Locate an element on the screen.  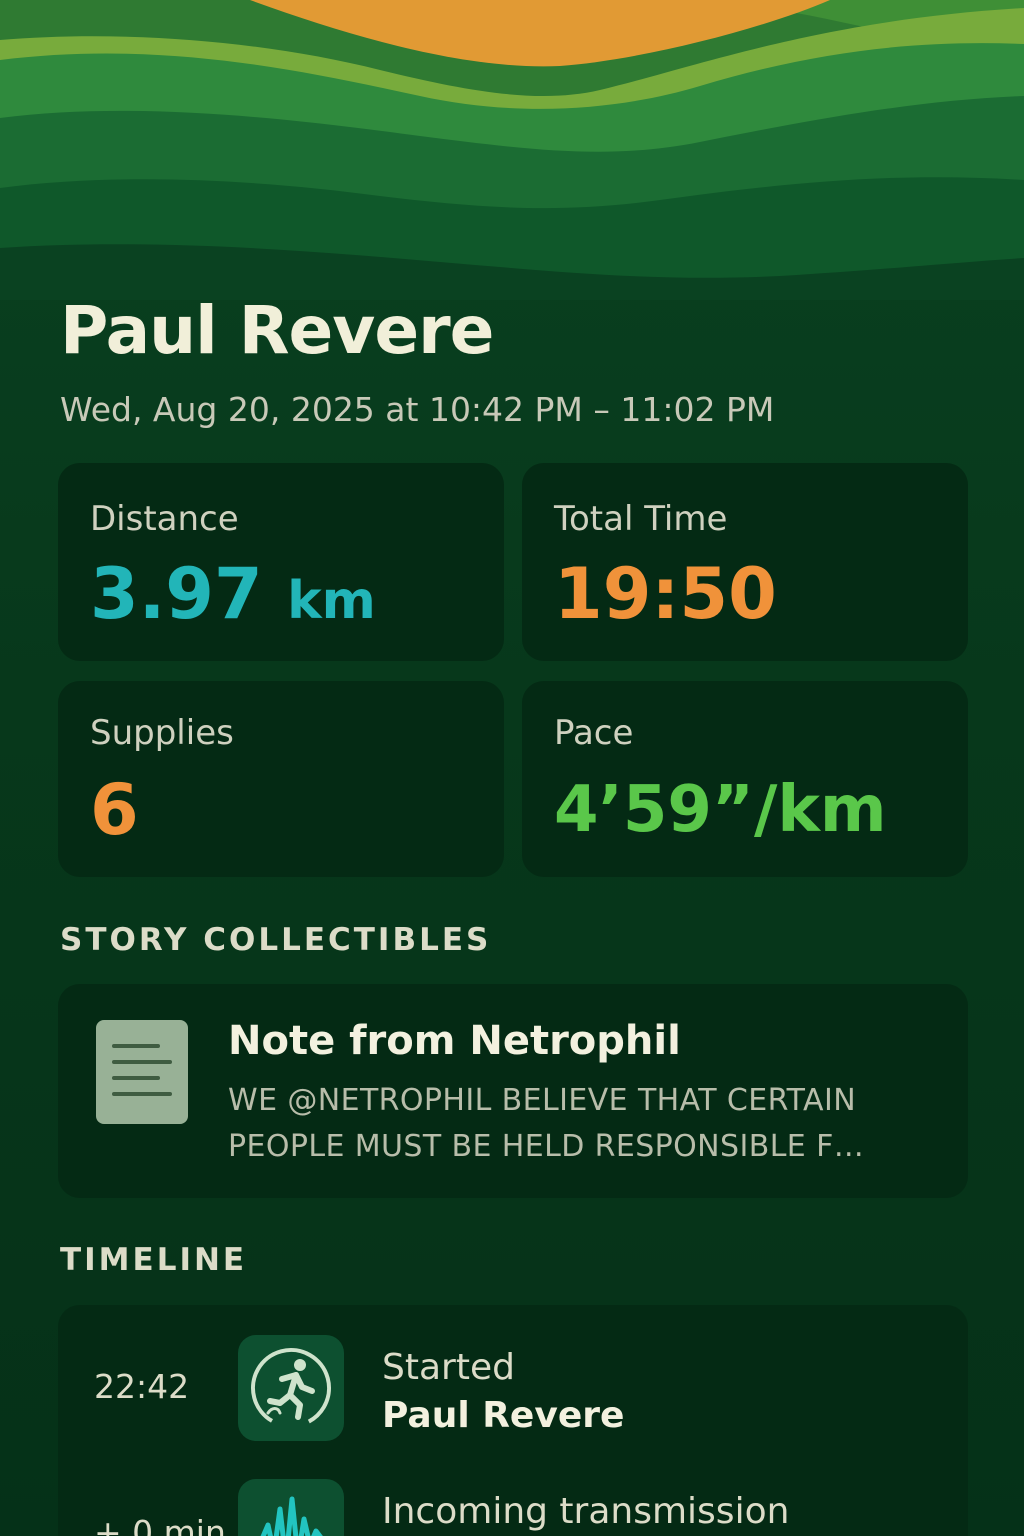
supplies-stat-card: Supplies 6 is located at coordinates (281, 779).